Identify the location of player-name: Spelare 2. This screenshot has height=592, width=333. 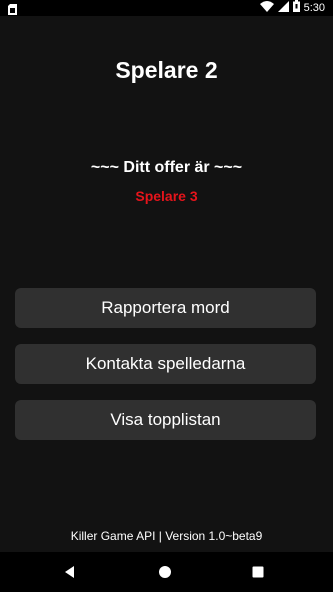
(166, 70).